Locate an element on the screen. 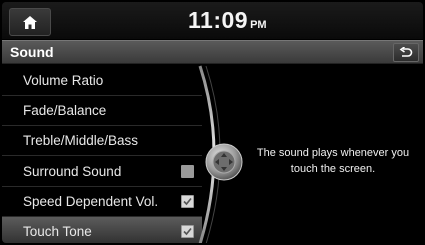 The height and width of the screenshot is (245, 425). home-icon is located at coordinates (30, 22).